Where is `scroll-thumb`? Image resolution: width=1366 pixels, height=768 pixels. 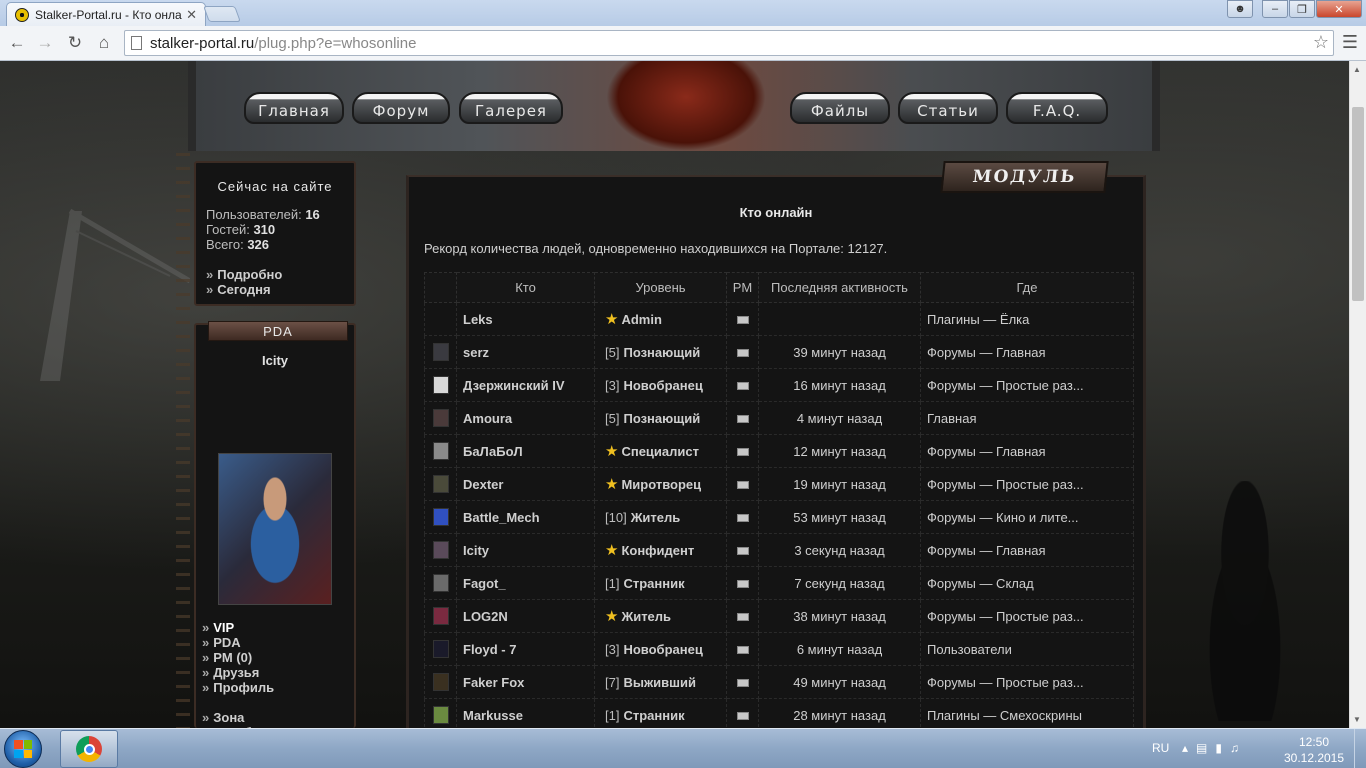 scroll-thumb is located at coordinates (1358, 204).